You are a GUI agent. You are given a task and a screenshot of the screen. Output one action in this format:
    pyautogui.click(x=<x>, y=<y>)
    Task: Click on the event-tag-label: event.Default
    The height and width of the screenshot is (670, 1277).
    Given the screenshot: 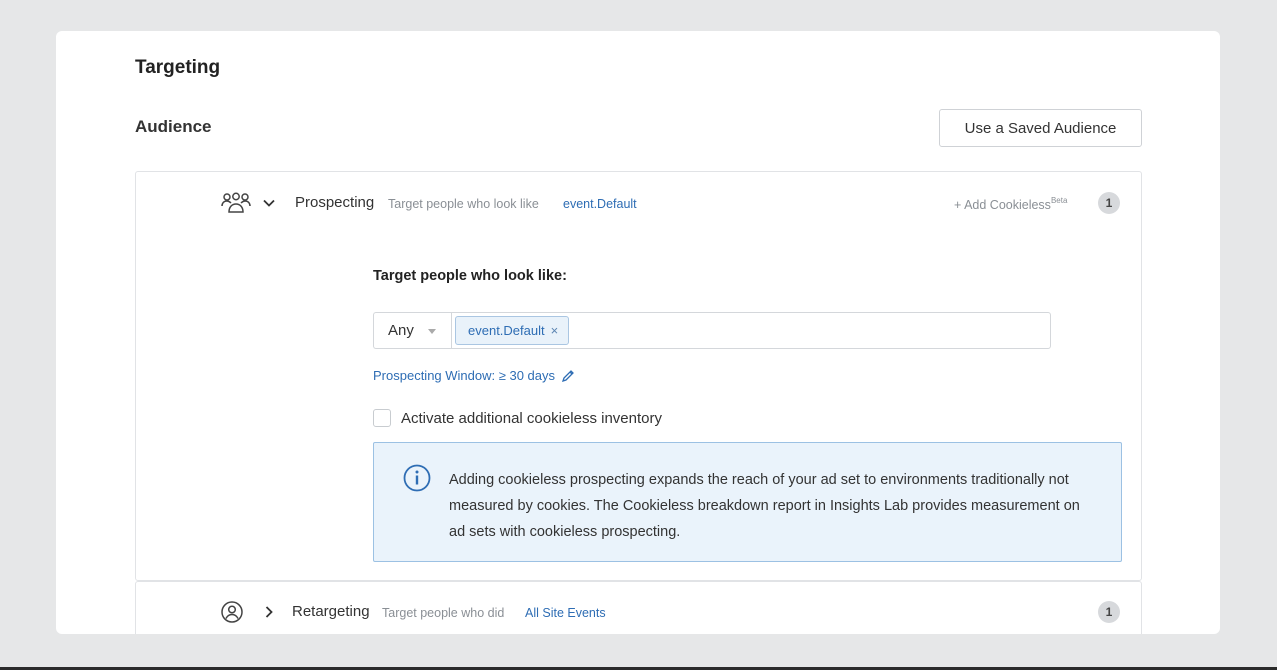 What is the action you would take?
    pyautogui.click(x=506, y=330)
    